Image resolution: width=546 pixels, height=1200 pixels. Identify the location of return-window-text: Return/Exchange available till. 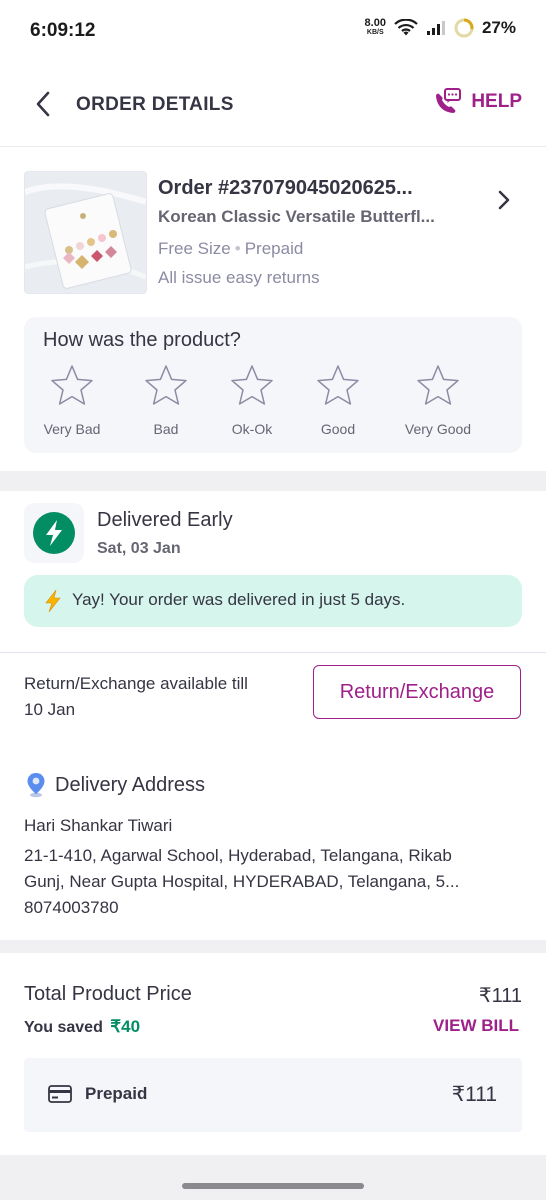
(136, 683).